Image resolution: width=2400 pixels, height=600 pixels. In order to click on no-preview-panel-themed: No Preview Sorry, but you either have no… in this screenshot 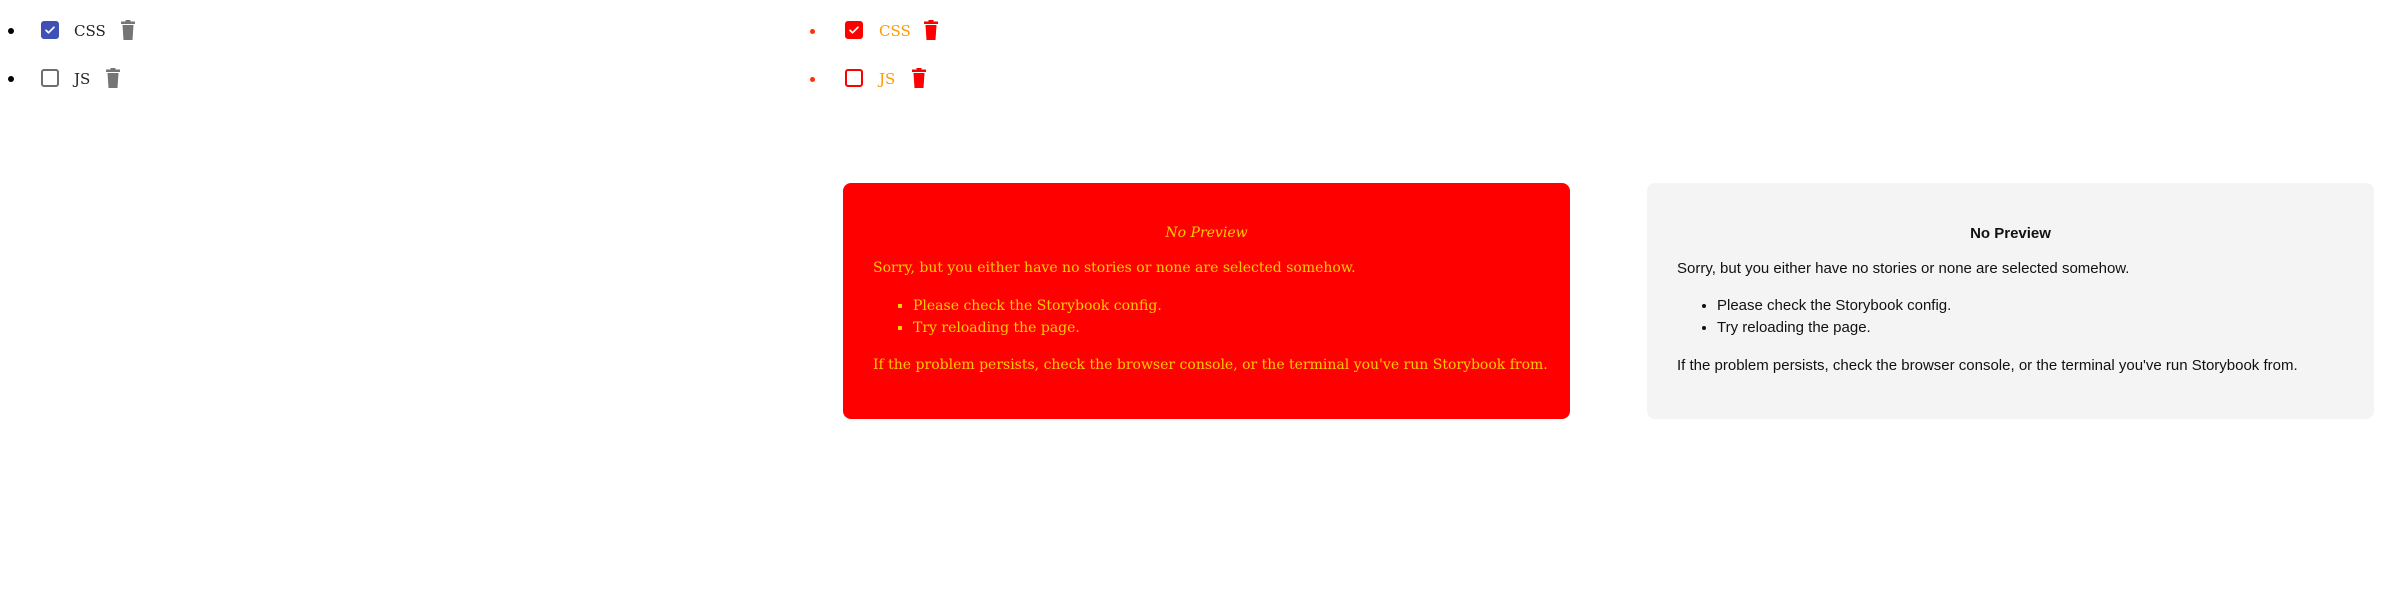, I will do `click(1206, 301)`.